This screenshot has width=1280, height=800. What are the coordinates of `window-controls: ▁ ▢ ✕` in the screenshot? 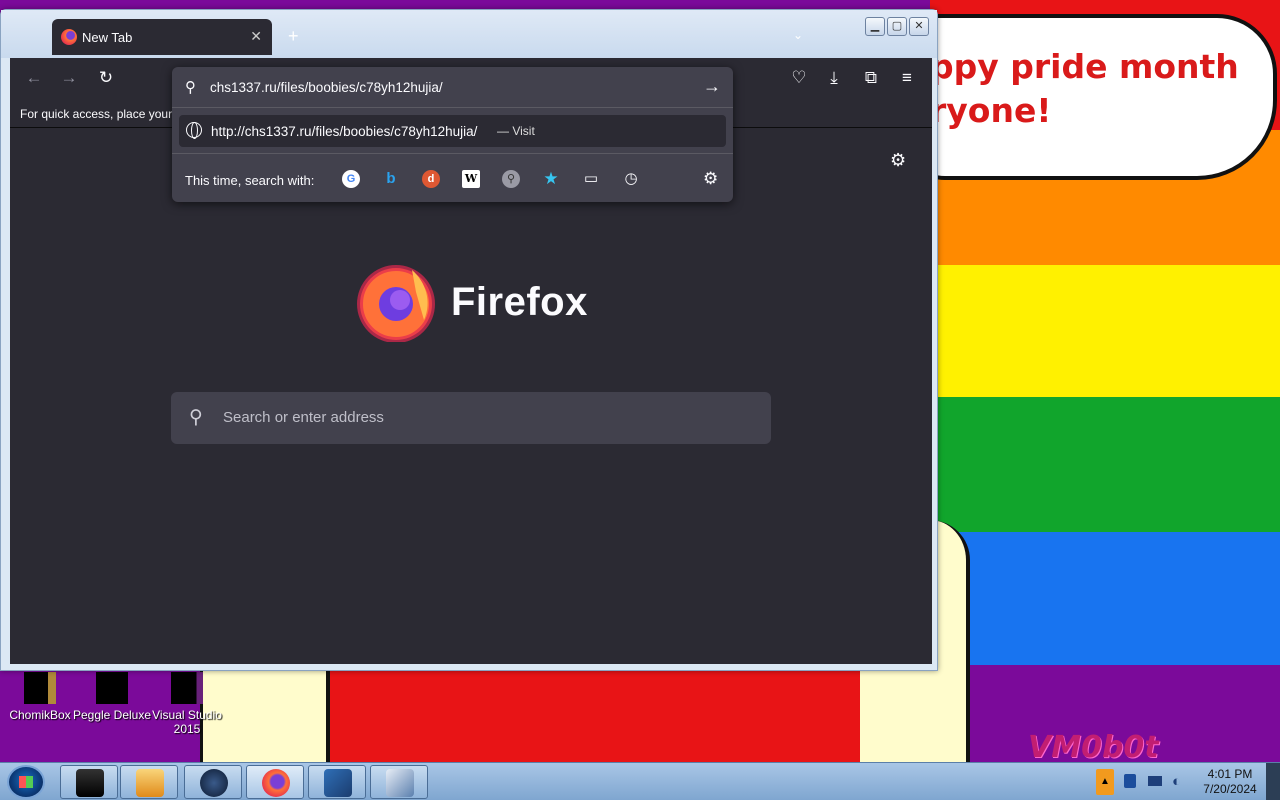 It's located at (897, 26).